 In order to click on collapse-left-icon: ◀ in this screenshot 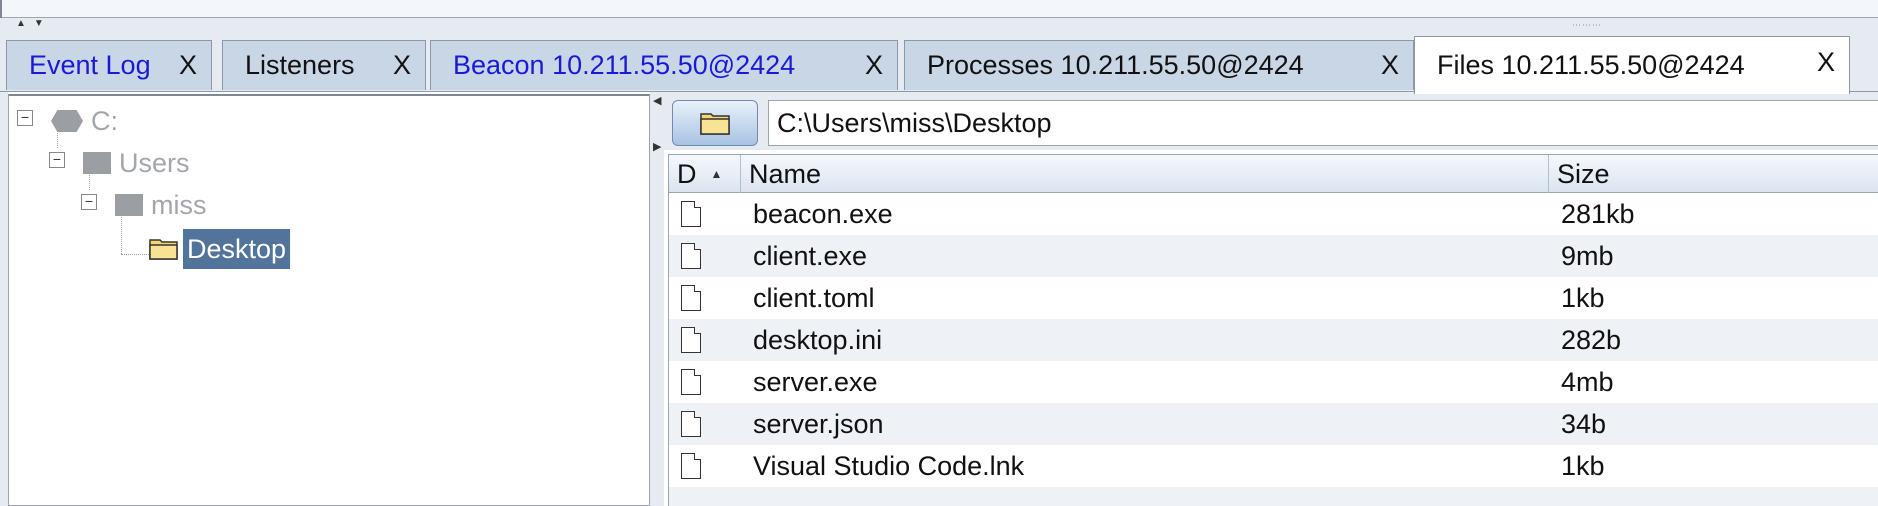, I will do `click(657, 100)`.